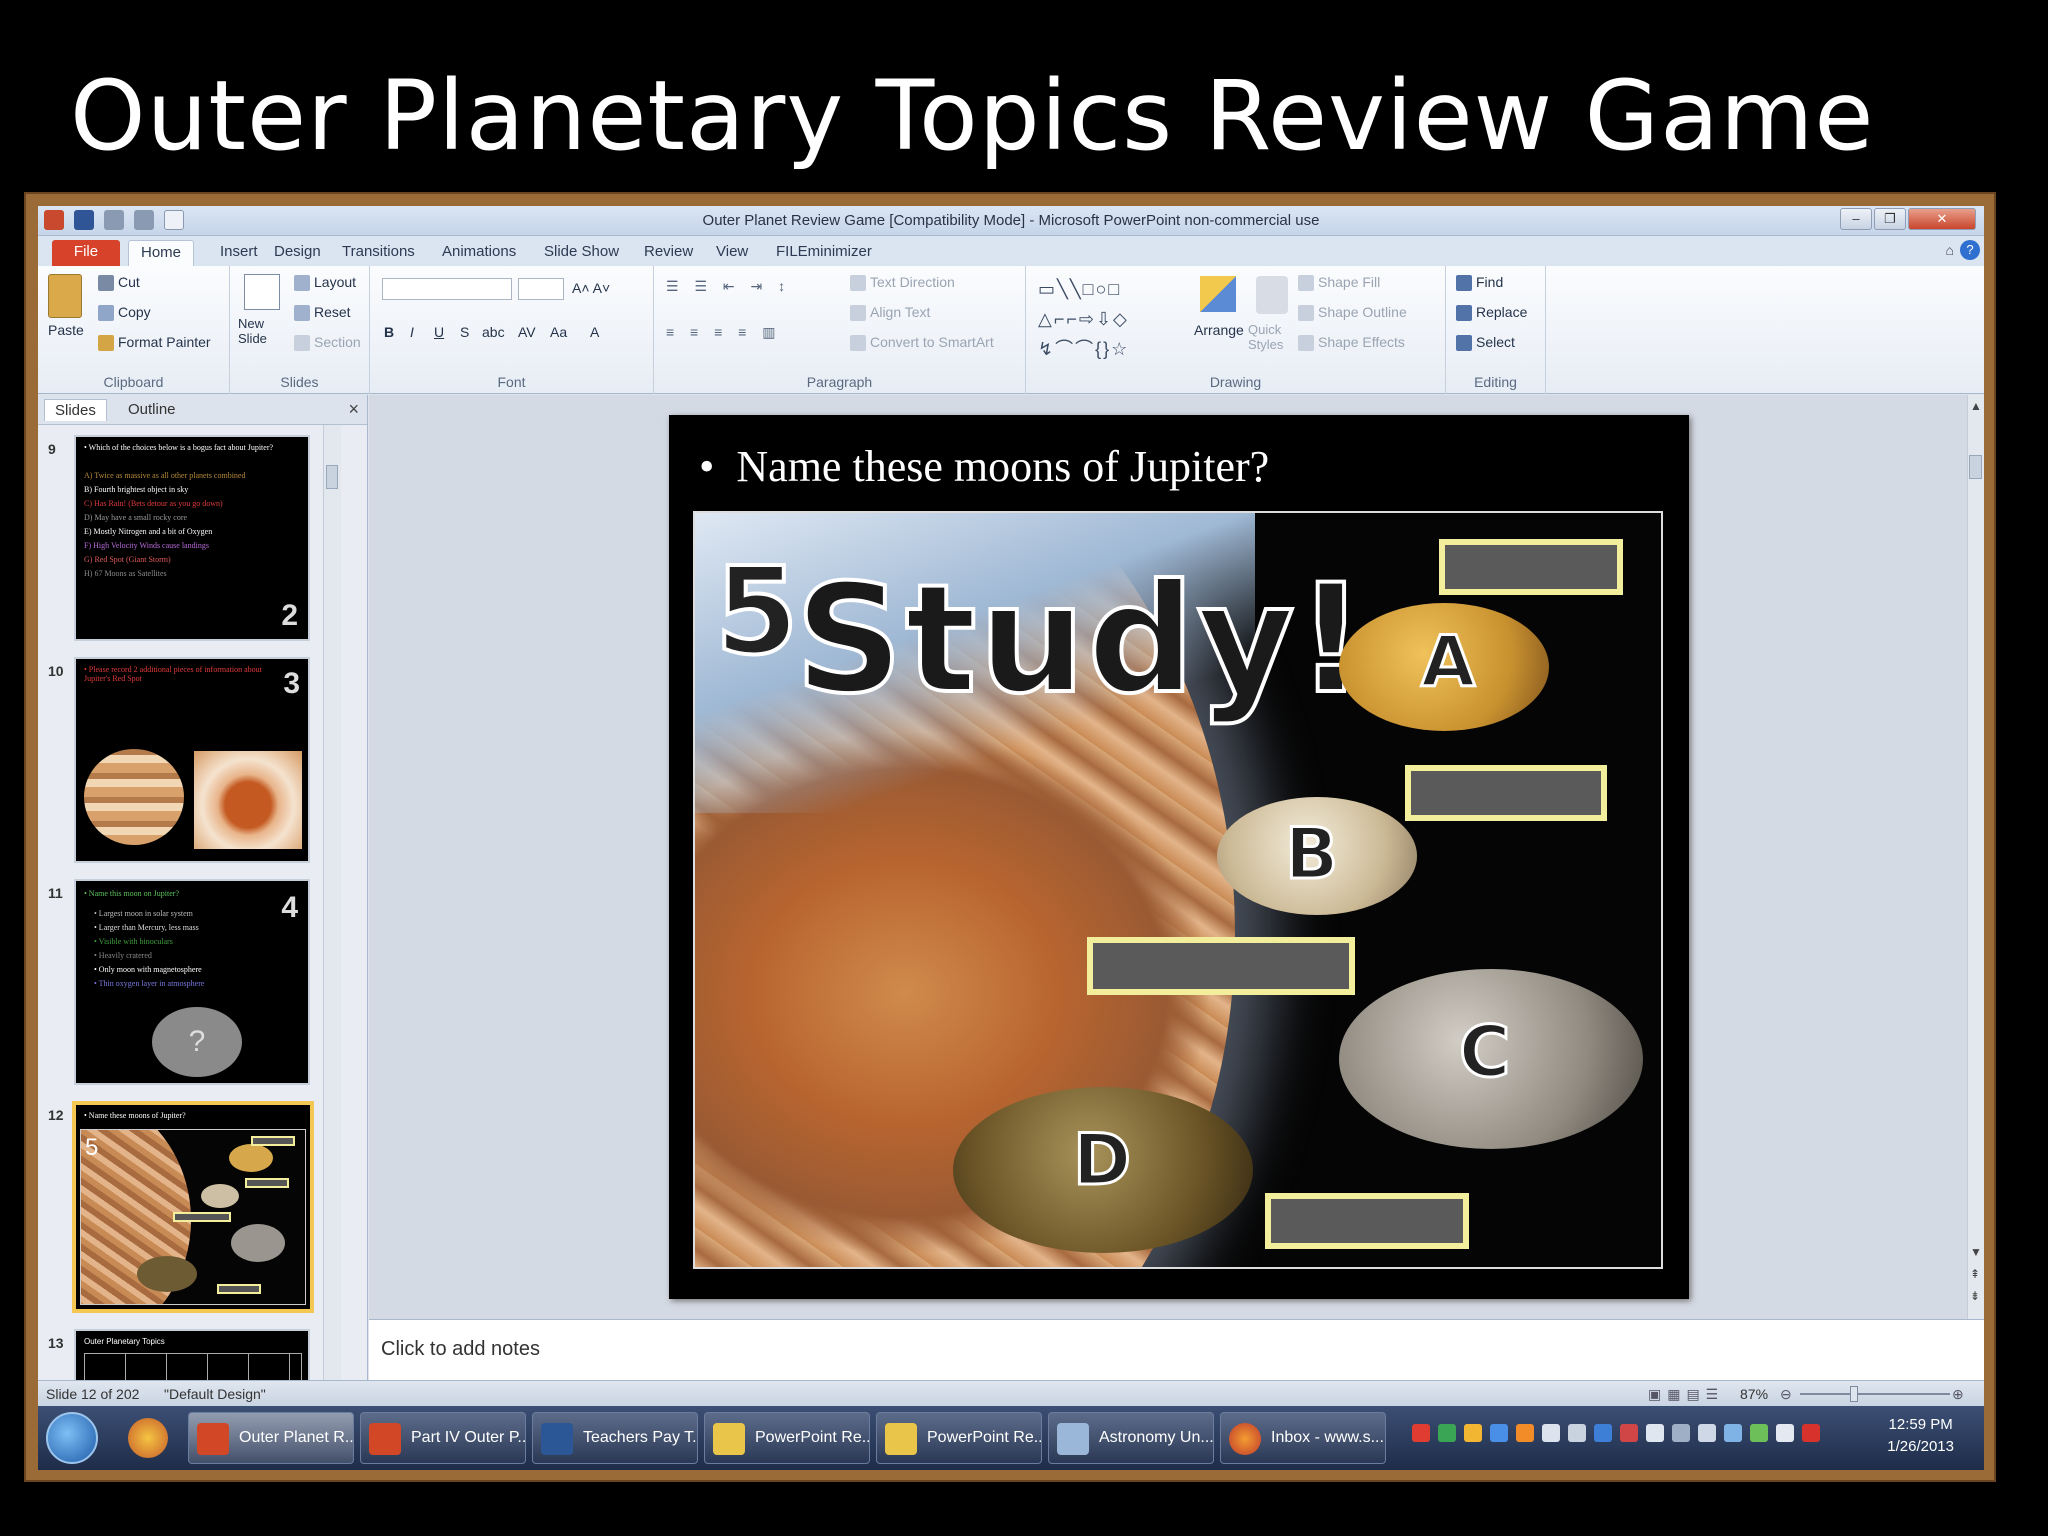 The width and height of the screenshot is (2048, 1536). Describe the element at coordinates (723, 332) in the screenshot. I see `alignment-buttons: ≡ ≡ ≡ ≡ ▥` at that location.